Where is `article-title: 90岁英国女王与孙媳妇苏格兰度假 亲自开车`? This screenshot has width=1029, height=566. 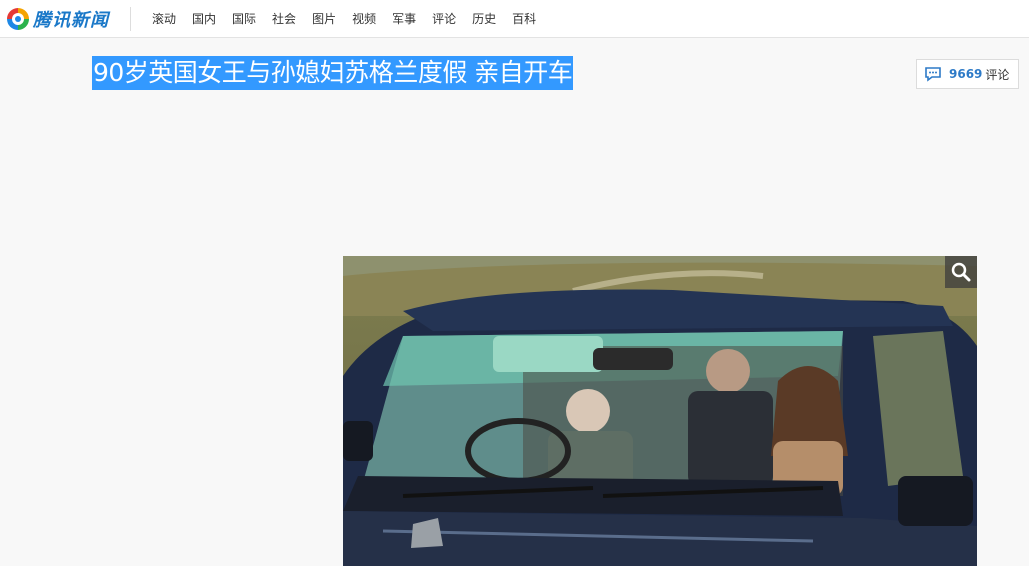 article-title: 90岁英国女王与孙媳妇苏格兰度假 亲自开车 is located at coordinates (333, 73).